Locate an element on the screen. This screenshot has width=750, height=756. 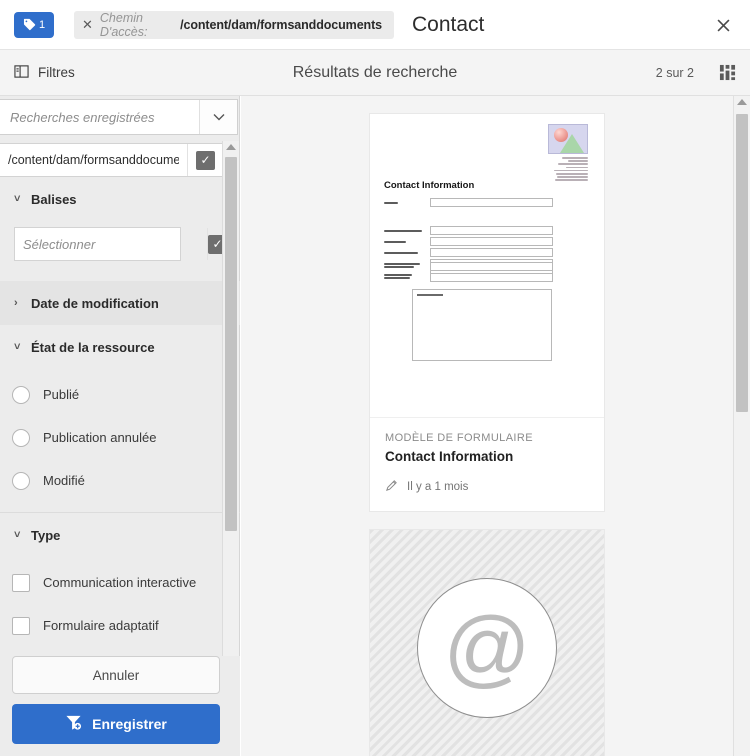
chip-close-icon: ✕ is located at coordinates (87, 24).